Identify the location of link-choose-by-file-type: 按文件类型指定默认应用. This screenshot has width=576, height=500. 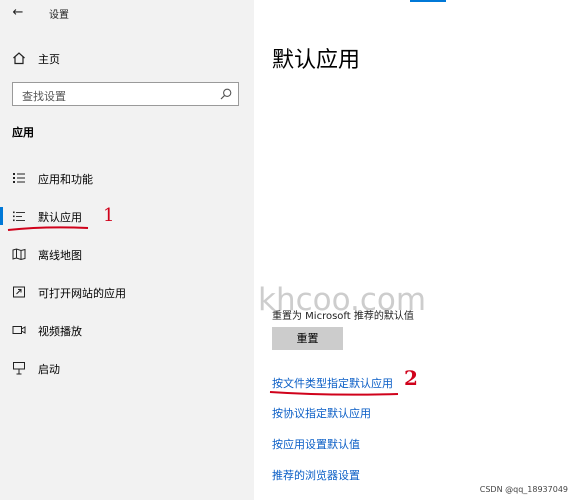
(332, 383).